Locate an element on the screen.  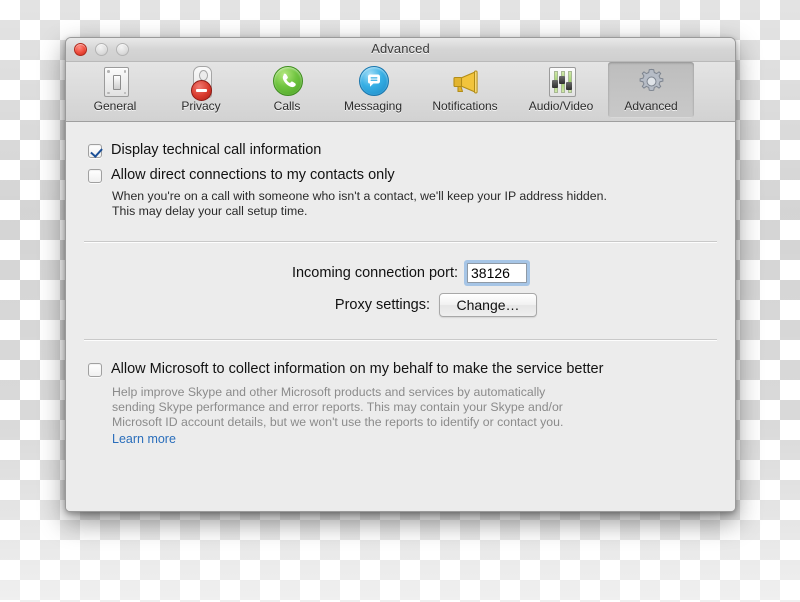
label-incoming-connection-port: Incoming connection port: is located at coordinates (374, 273).